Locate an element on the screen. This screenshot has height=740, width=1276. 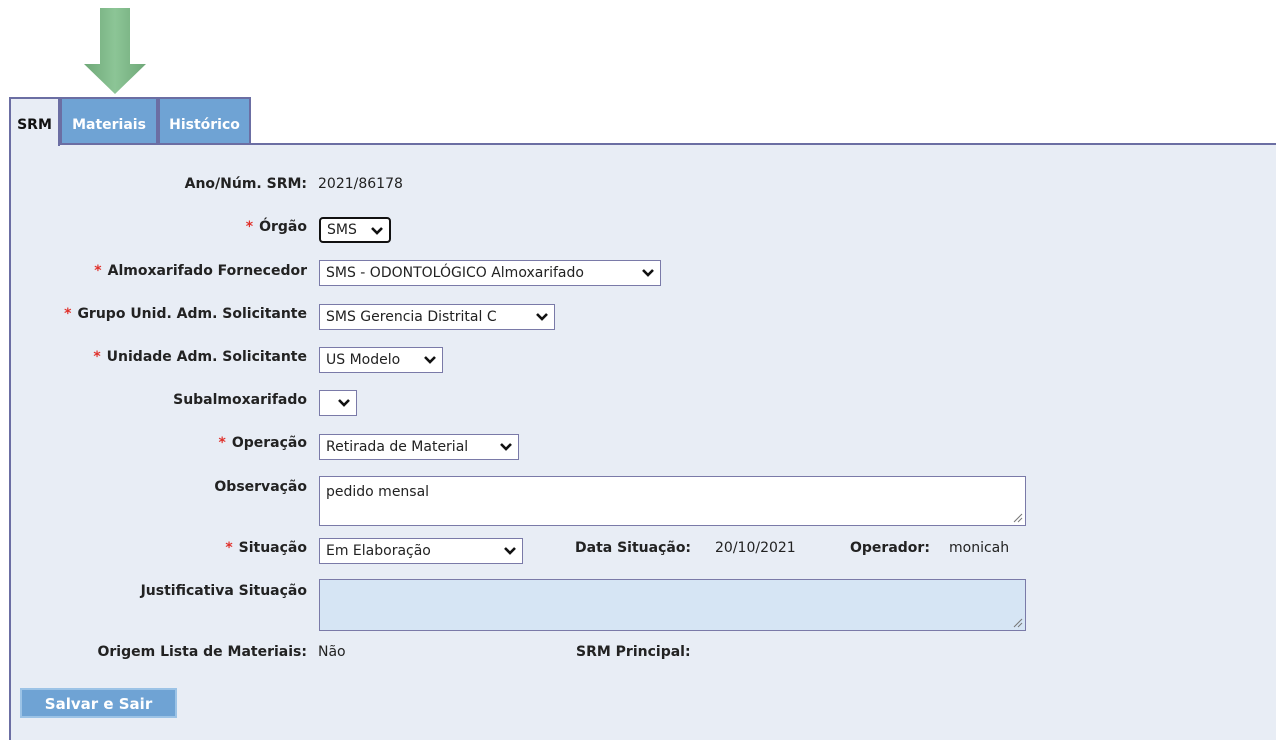
ano-num-value: 2021/86178 is located at coordinates (360, 184).